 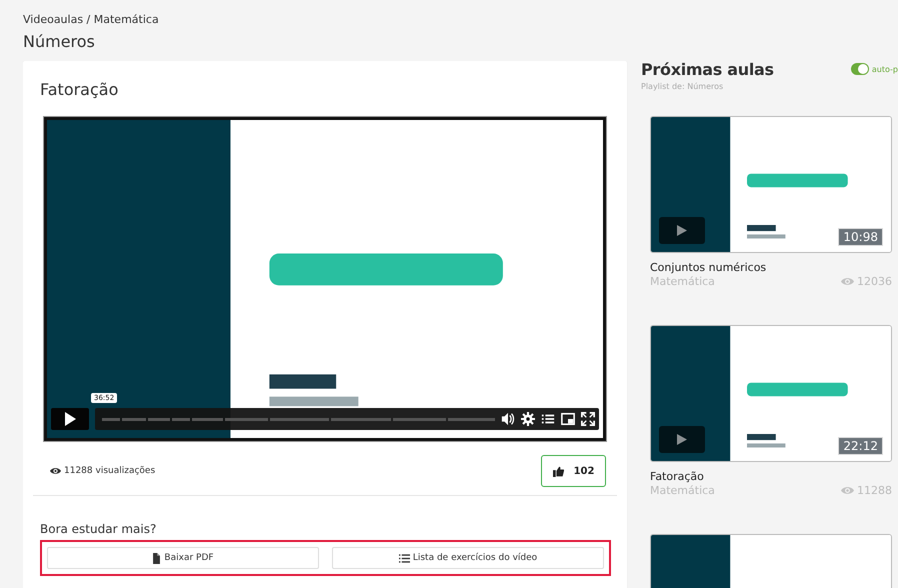 What do you see at coordinates (568, 419) in the screenshot?
I see `picture-in-picture-icon` at bounding box center [568, 419].